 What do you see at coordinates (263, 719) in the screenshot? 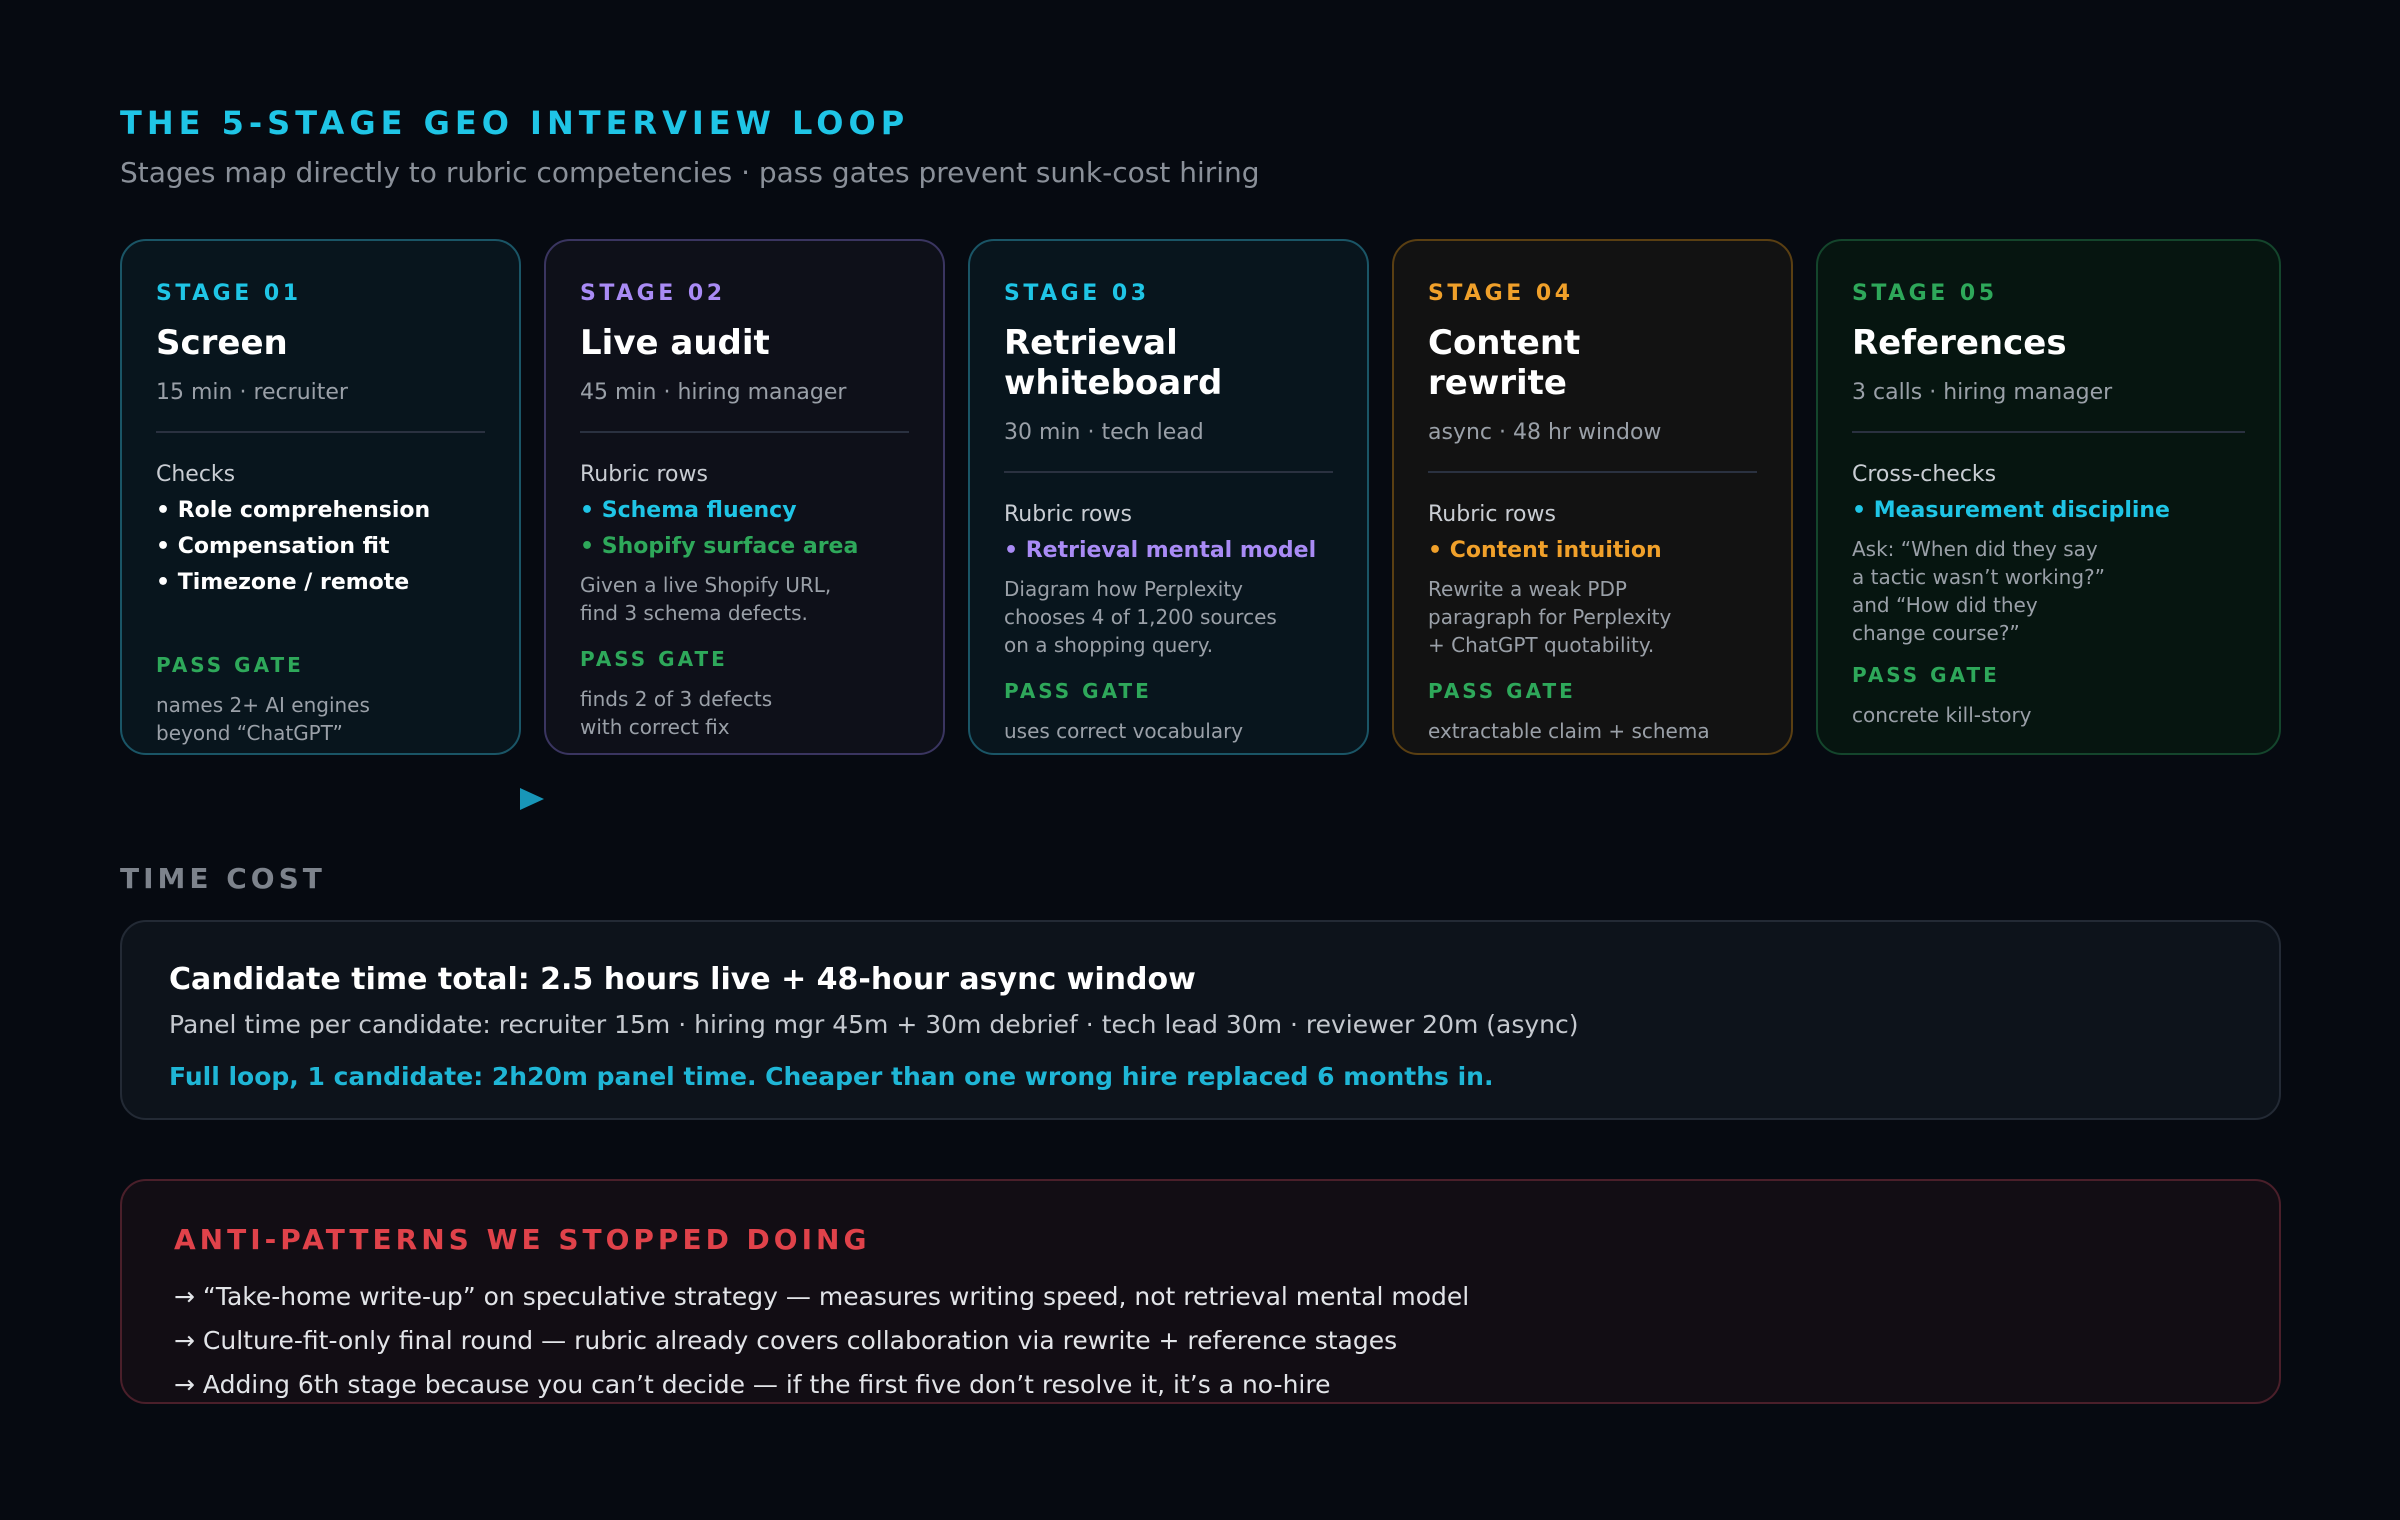
I see `pass-gate-text: names 2+ AI engines beyond “ChatGPT”` at bounding box center [263, 719].